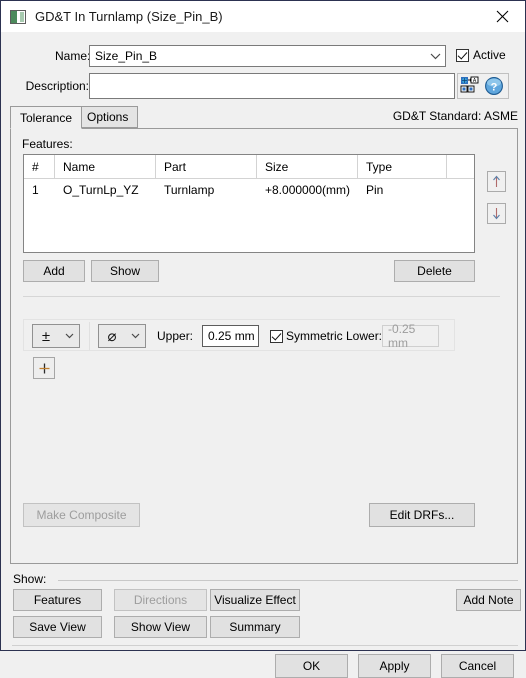 This screenshot has height=678, width=526. What do you see at coordinates (276, 336) in the screenshot?
I see `symmetric-lower-checkbox-box` at bounding box center [276, 336].